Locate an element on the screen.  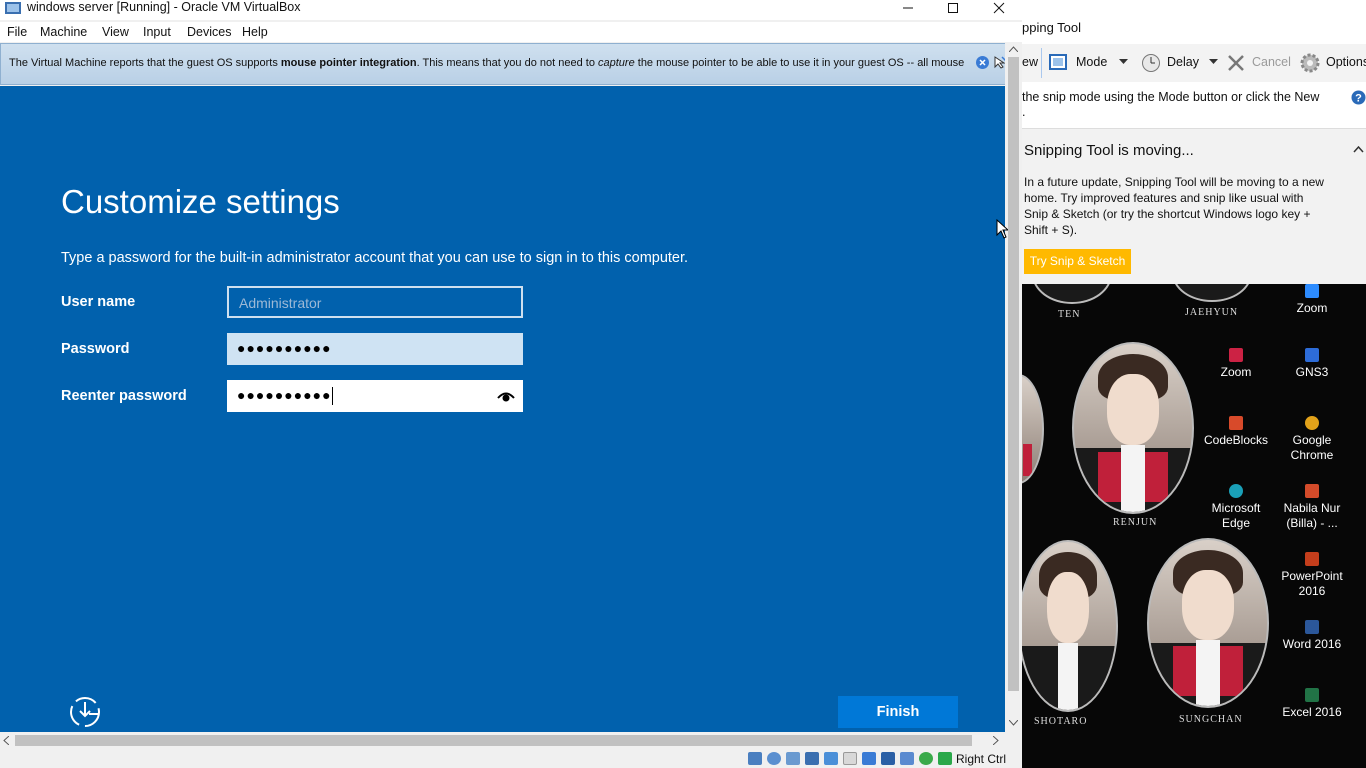
vertical-scrollbar is located at coordinates (1013, 387).